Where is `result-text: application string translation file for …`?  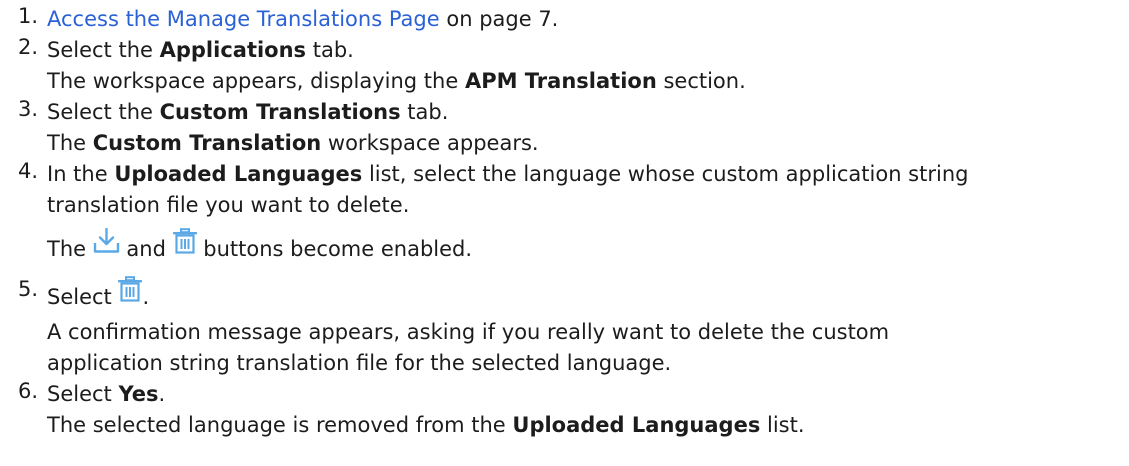 result-text: application string translation file for … is located at coordinates (359, 363).